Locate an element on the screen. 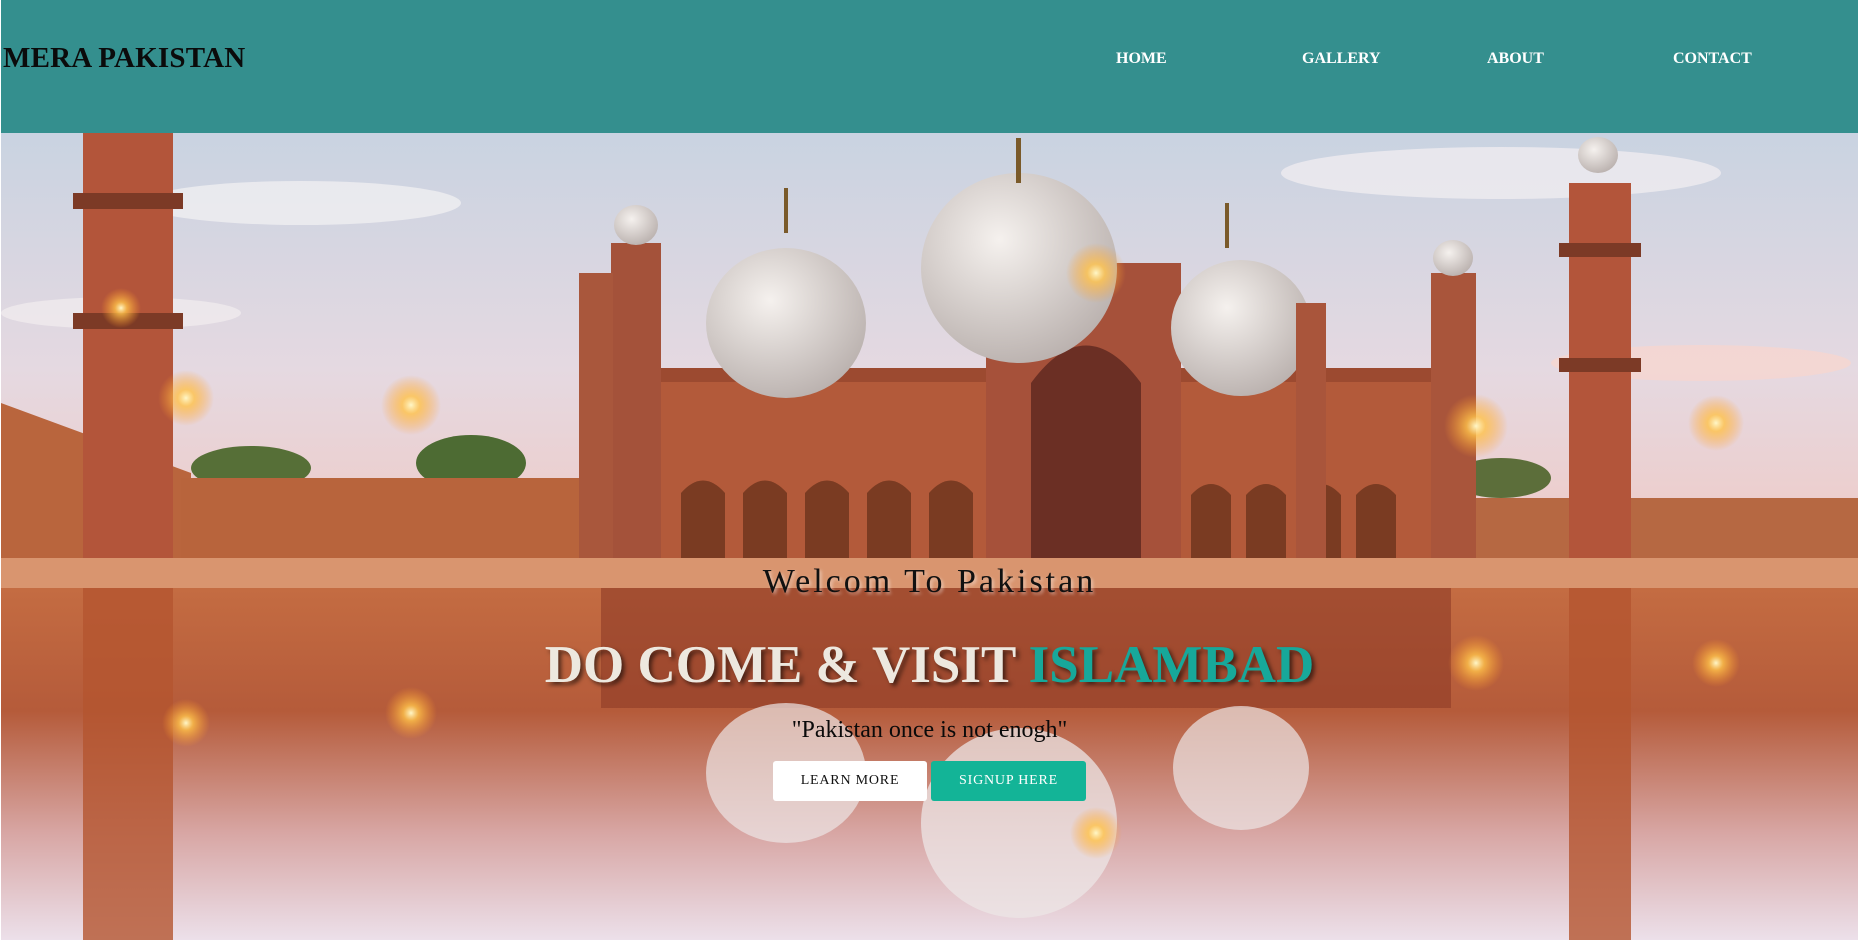 The image size is (1858, 940). navbar: MERA PAKISTAN HOME GALLERY ABOUT CONTACT is located at coordinates (929, 66).